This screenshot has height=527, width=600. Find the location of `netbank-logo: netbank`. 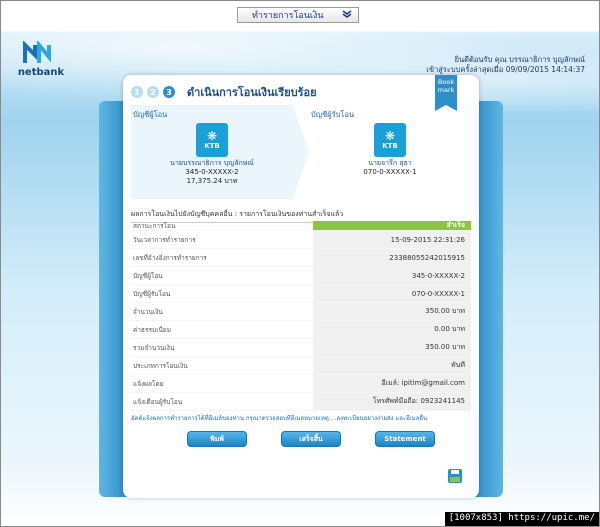

netbank-logo: netbank is located at coordinates (41, 61).